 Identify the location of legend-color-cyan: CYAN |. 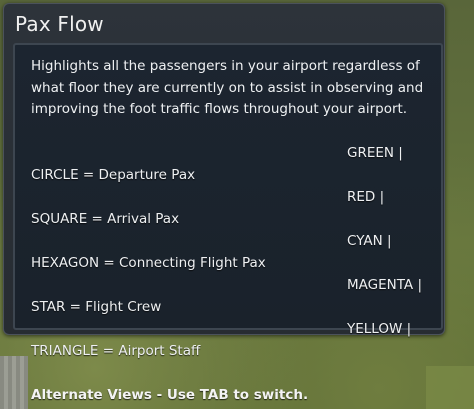
(369, 241).